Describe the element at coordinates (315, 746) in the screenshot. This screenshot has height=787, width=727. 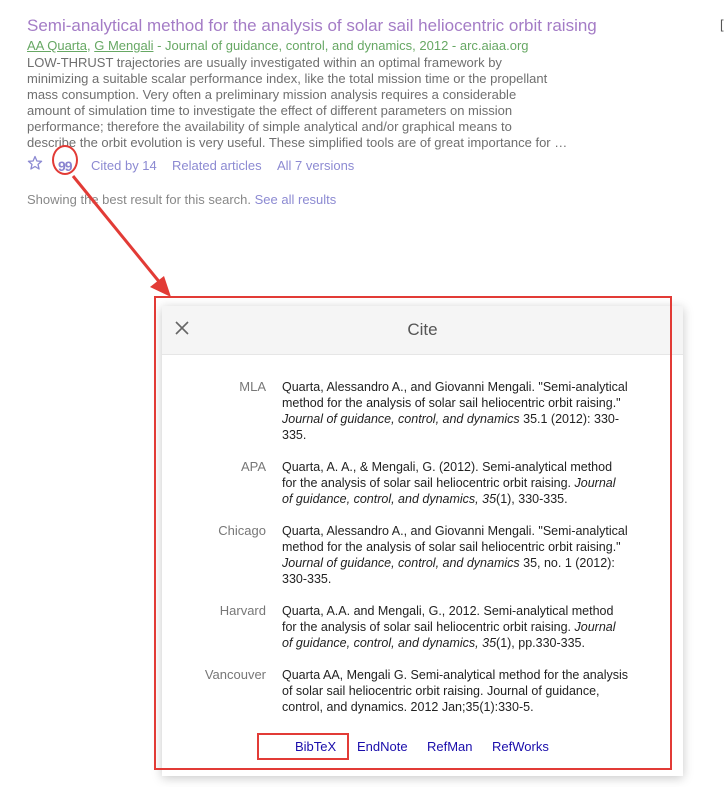
I see `export-bibtex-link: BibTeX` at that location.